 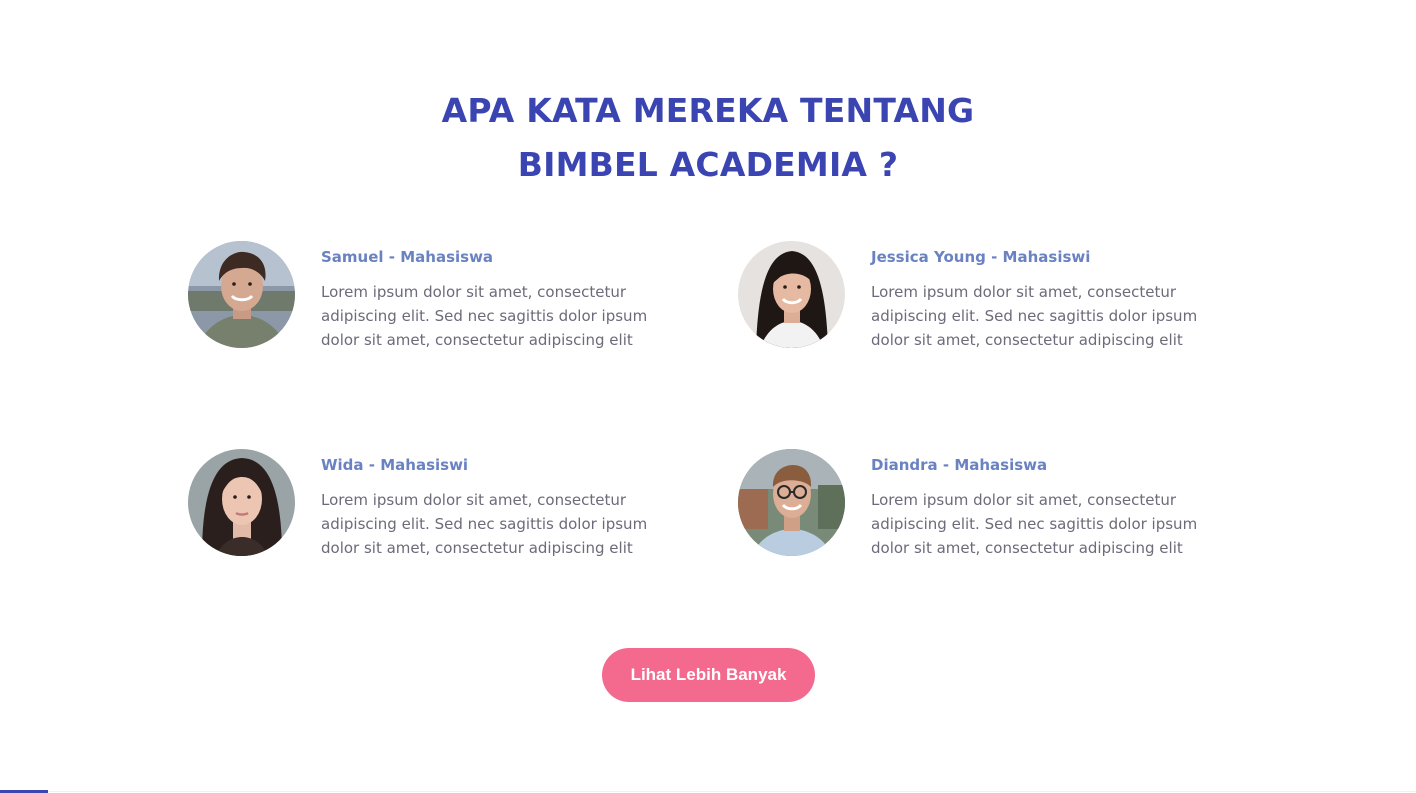 What do you see at coordinates (395, 465) in the screenshot?
I see `testimonial-name: Wida - Mahasiswi` at bounding box center [395, 465].